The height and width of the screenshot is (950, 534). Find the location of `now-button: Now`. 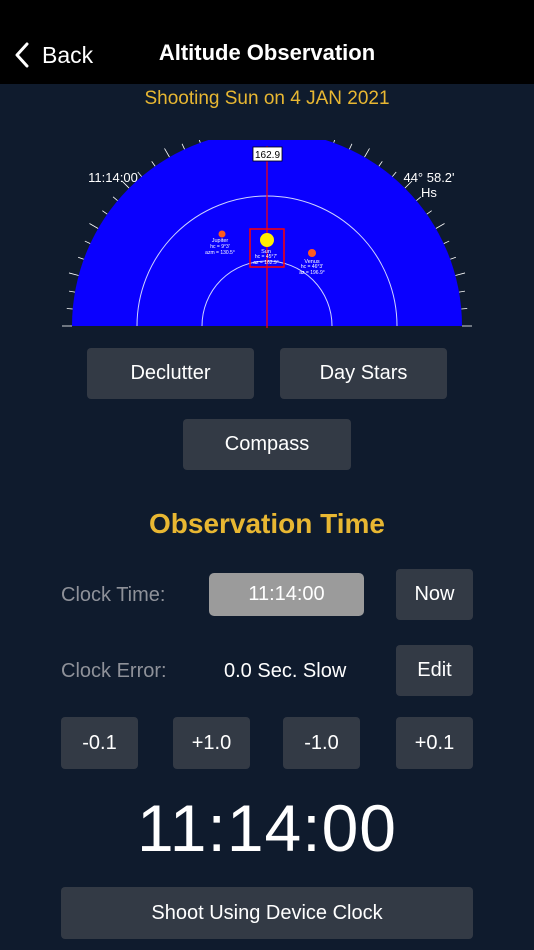

now-button: Now is located at coordinates (434, 594).